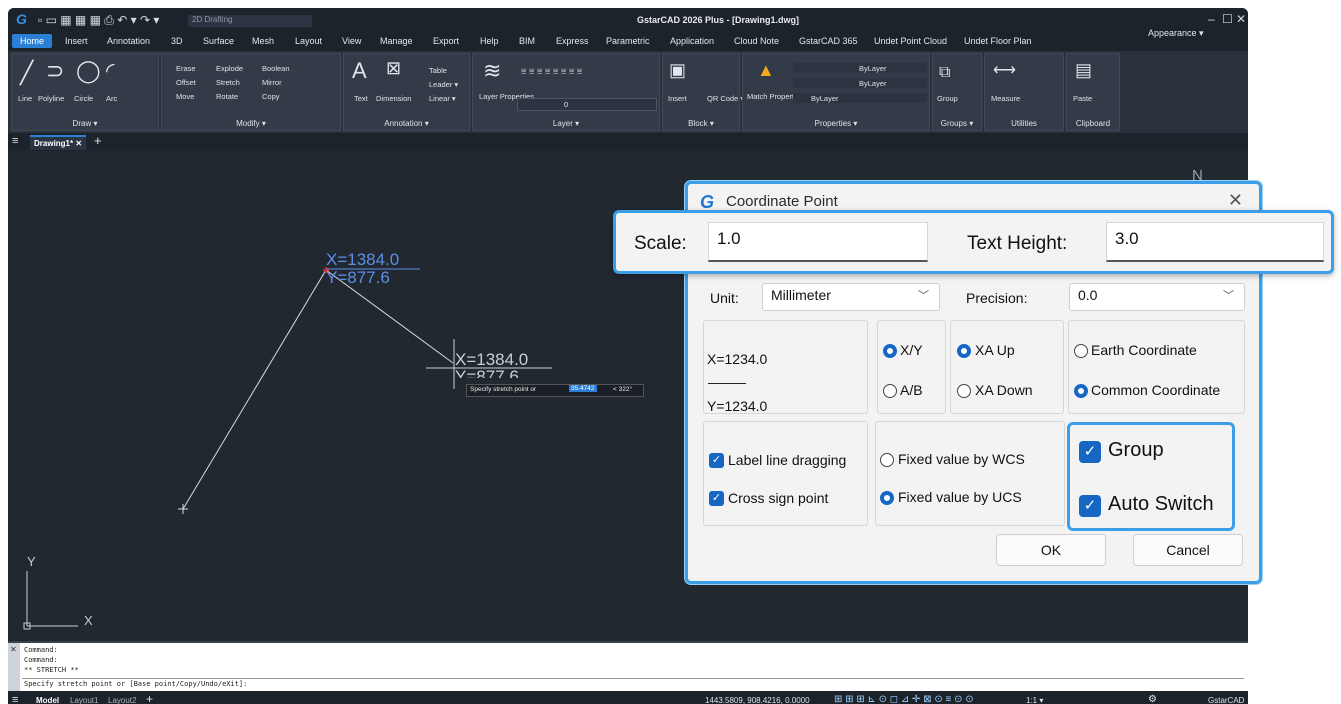  What do you see at coordinates (716, 498) in the screenshot?
I see `checkbox-cross-sign-point: ✓` at bounding box center [716, 498].